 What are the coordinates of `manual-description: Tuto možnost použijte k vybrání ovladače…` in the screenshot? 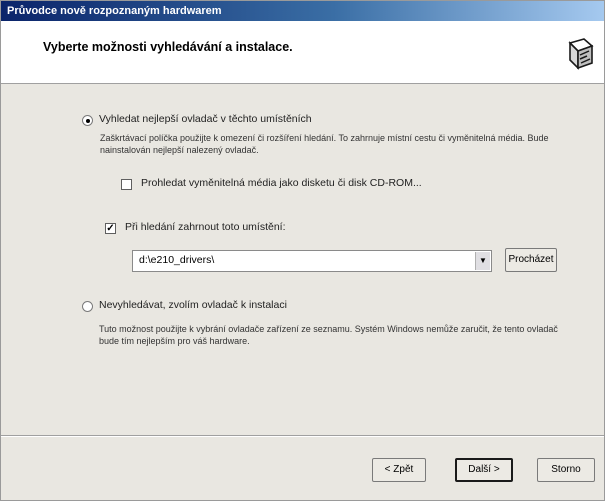 It's located at (328, 335).